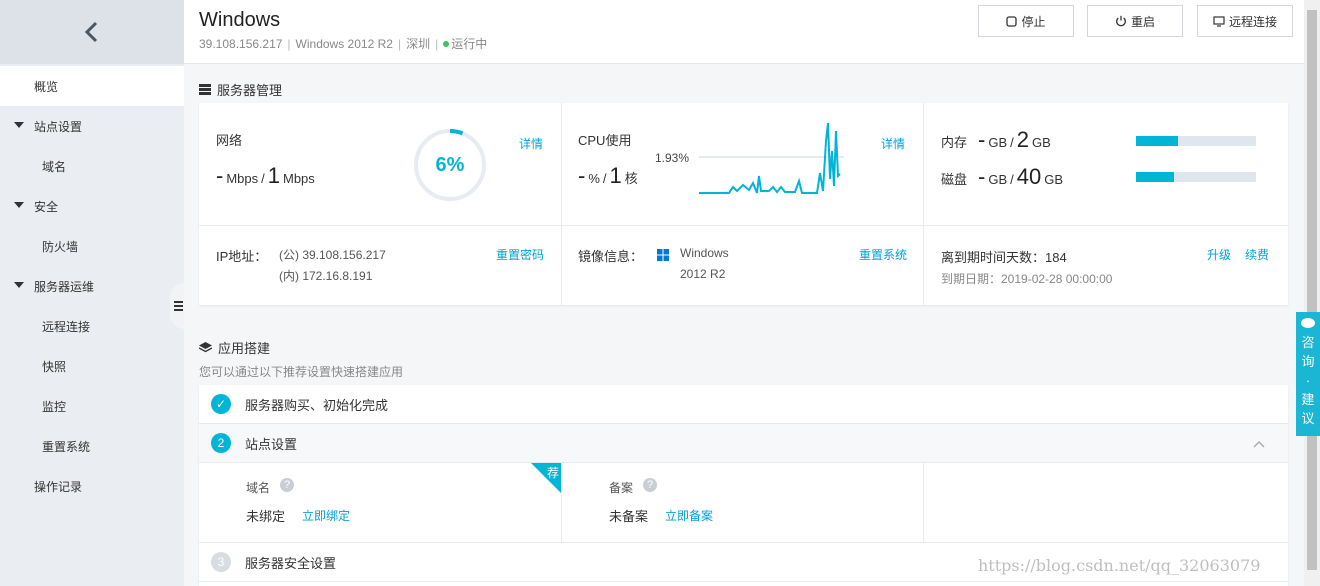  What do you see at coordinates (954, 179) in the screenshot?
I see `disk-label: 磁盘` at bounding box center [954, 179].